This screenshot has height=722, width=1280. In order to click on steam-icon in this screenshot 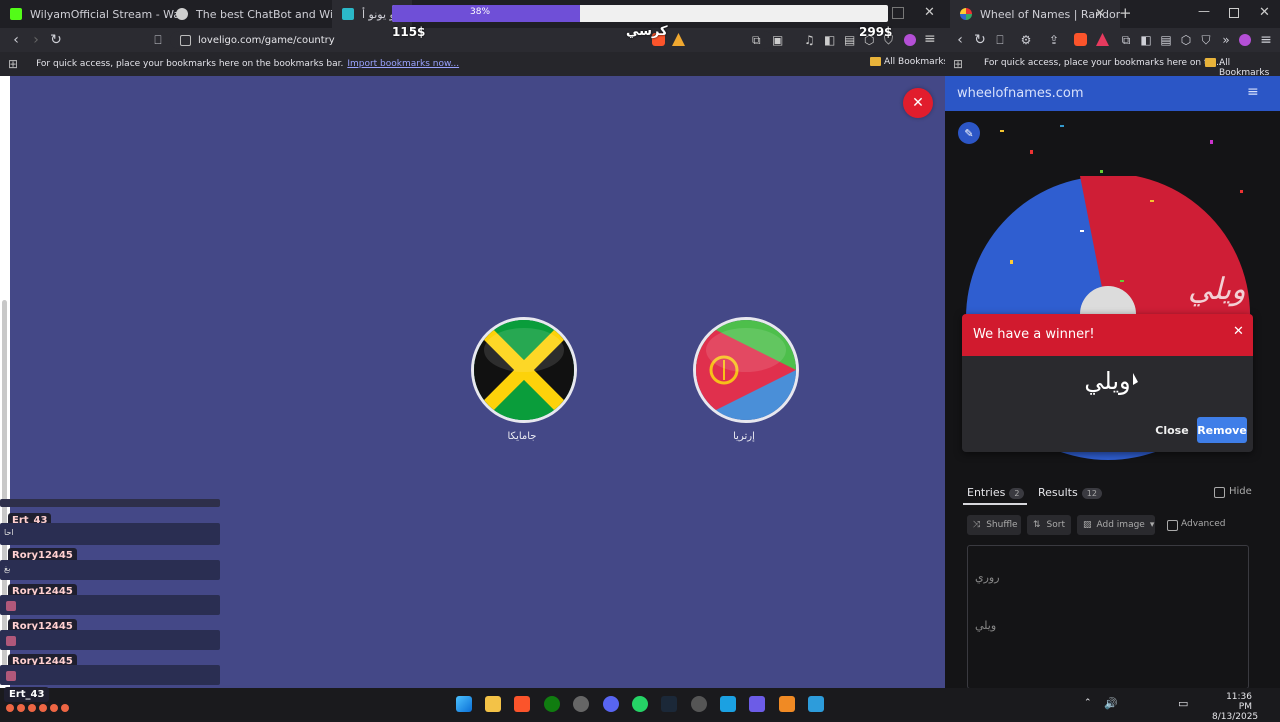, I will do `click(669, 704)`.